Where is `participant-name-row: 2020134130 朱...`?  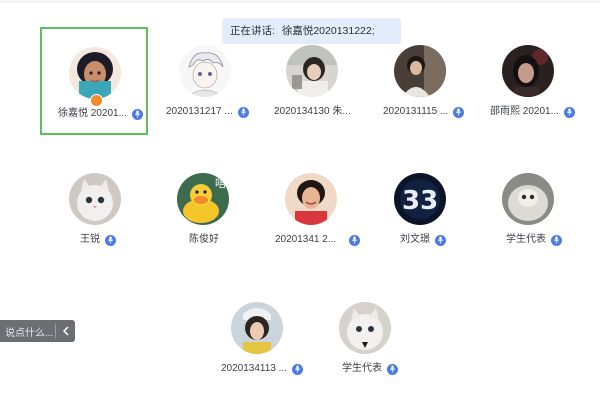 participant-name-row: 2020134130 朱... is located at coordinates (312, 112).